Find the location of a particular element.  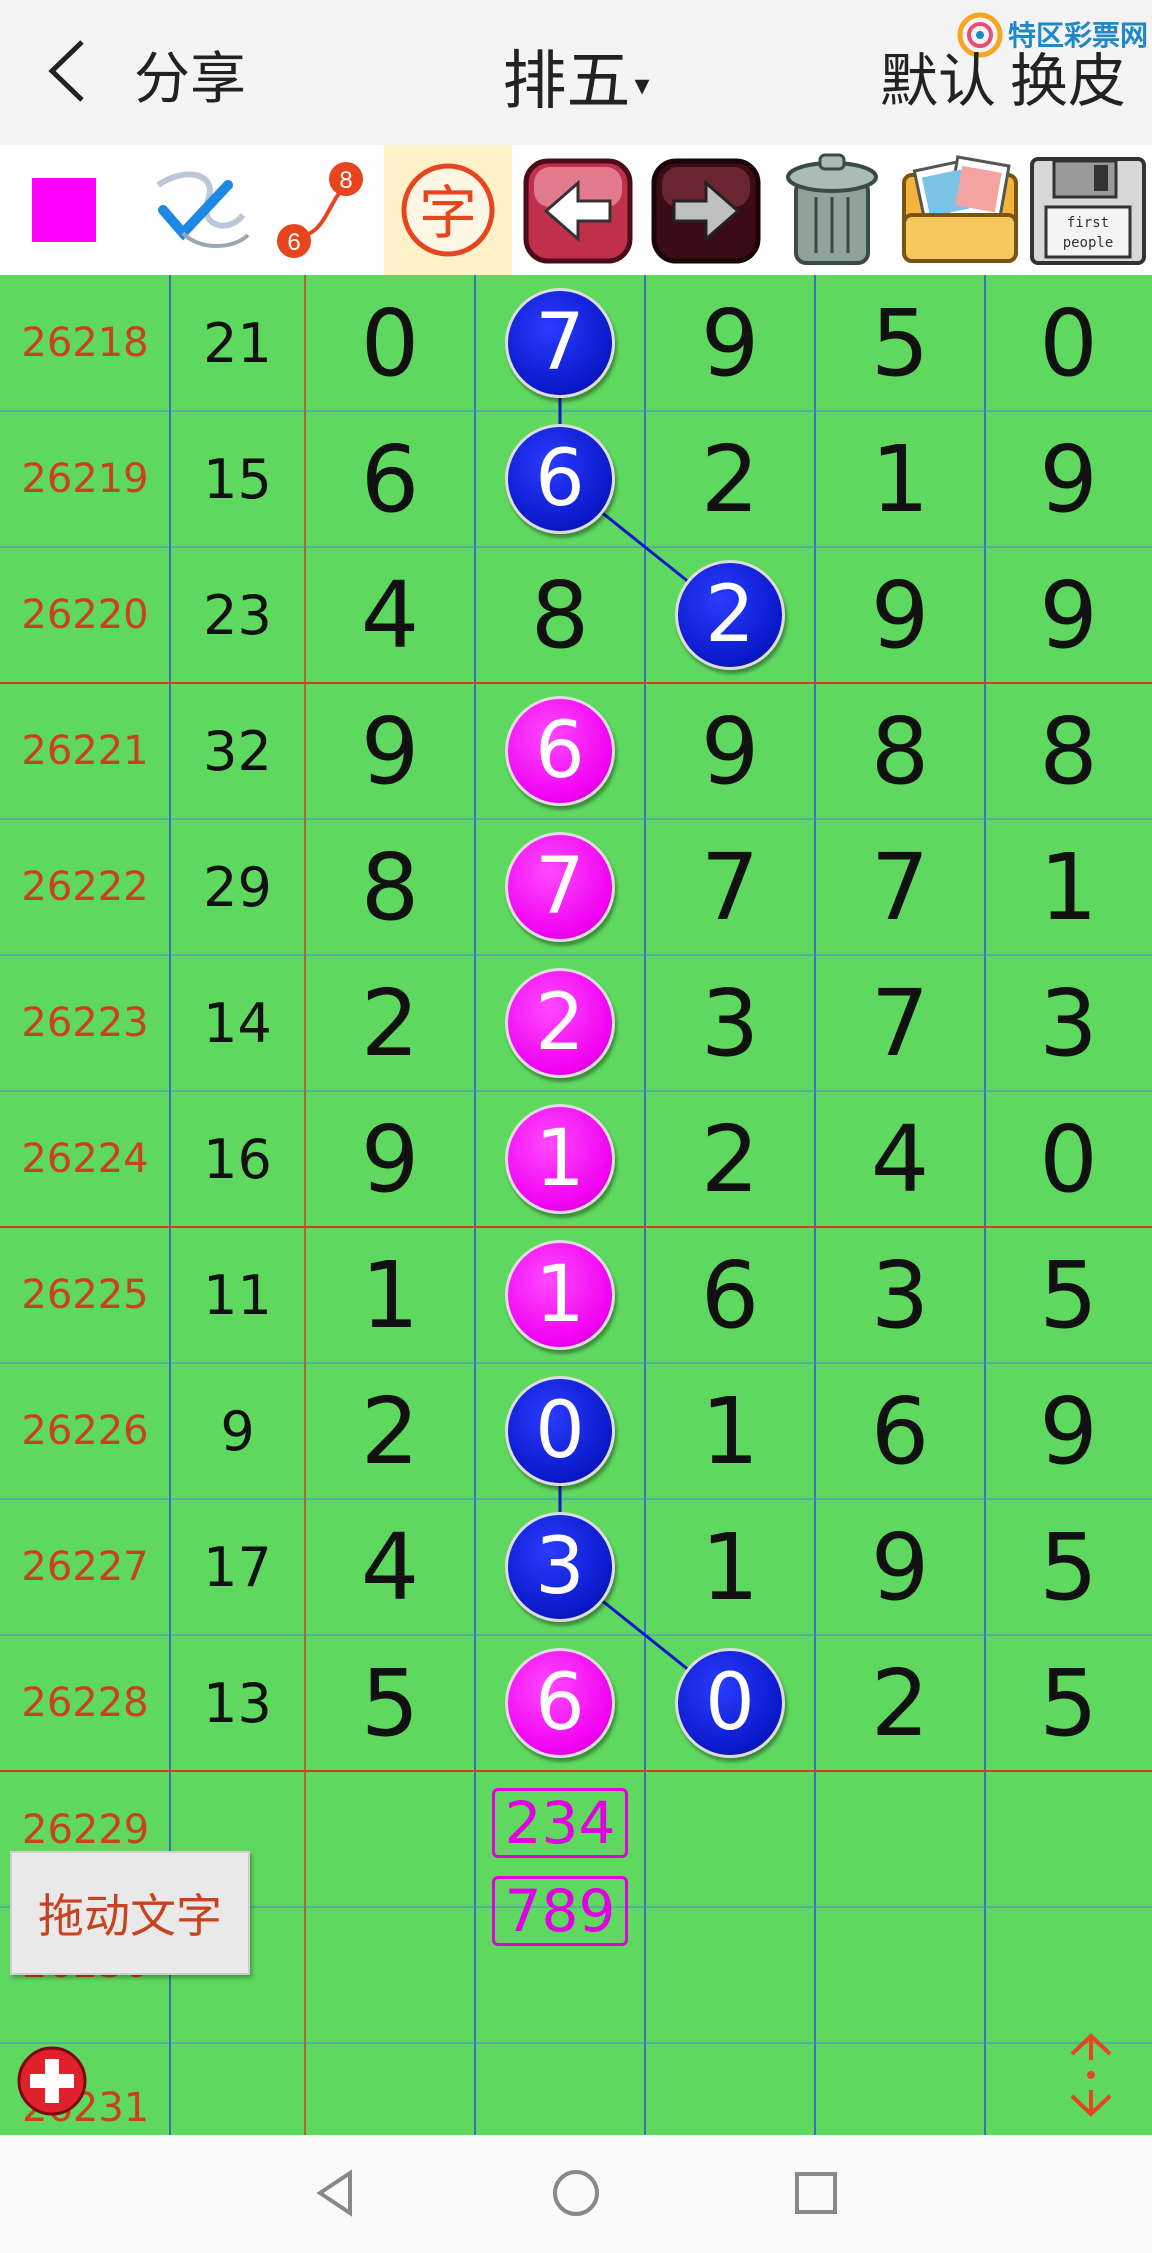

issue-number: 26225 is located at coordinates (85, 1295).